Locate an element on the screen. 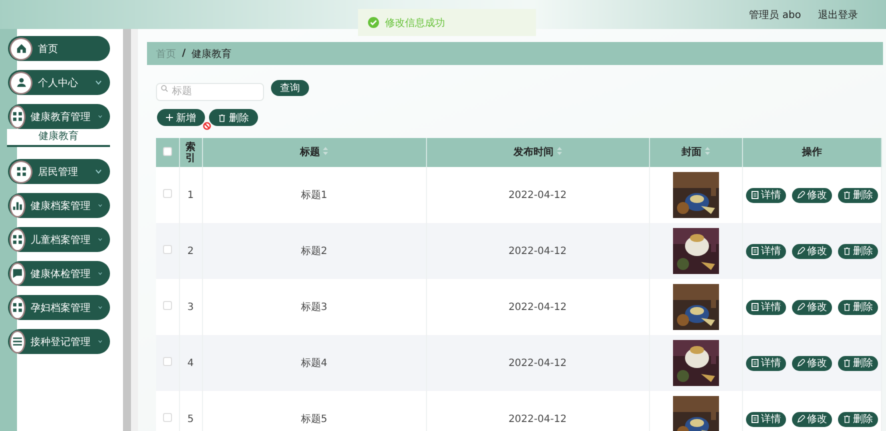  table-cell: 4 is located at coordinates (190, 363).